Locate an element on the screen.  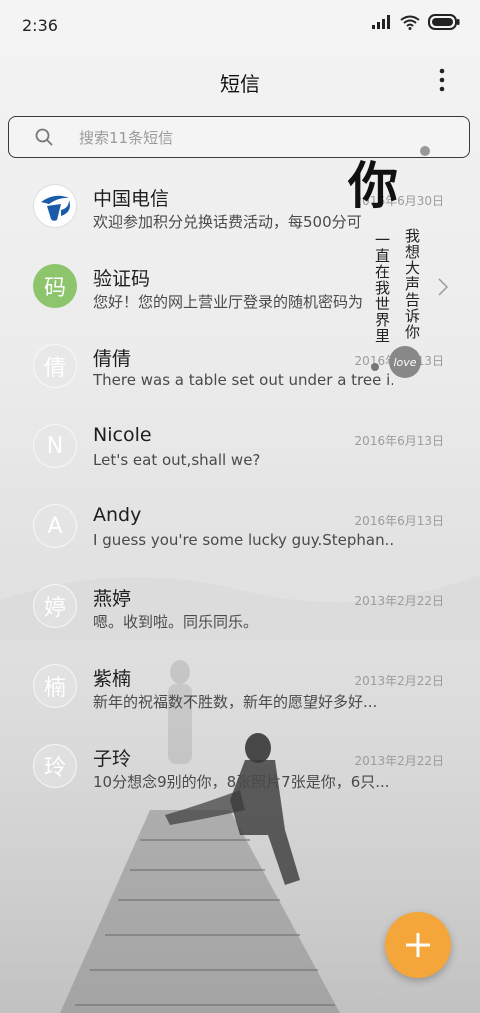
avatar-letter: N is located at coordinates (55, 446).